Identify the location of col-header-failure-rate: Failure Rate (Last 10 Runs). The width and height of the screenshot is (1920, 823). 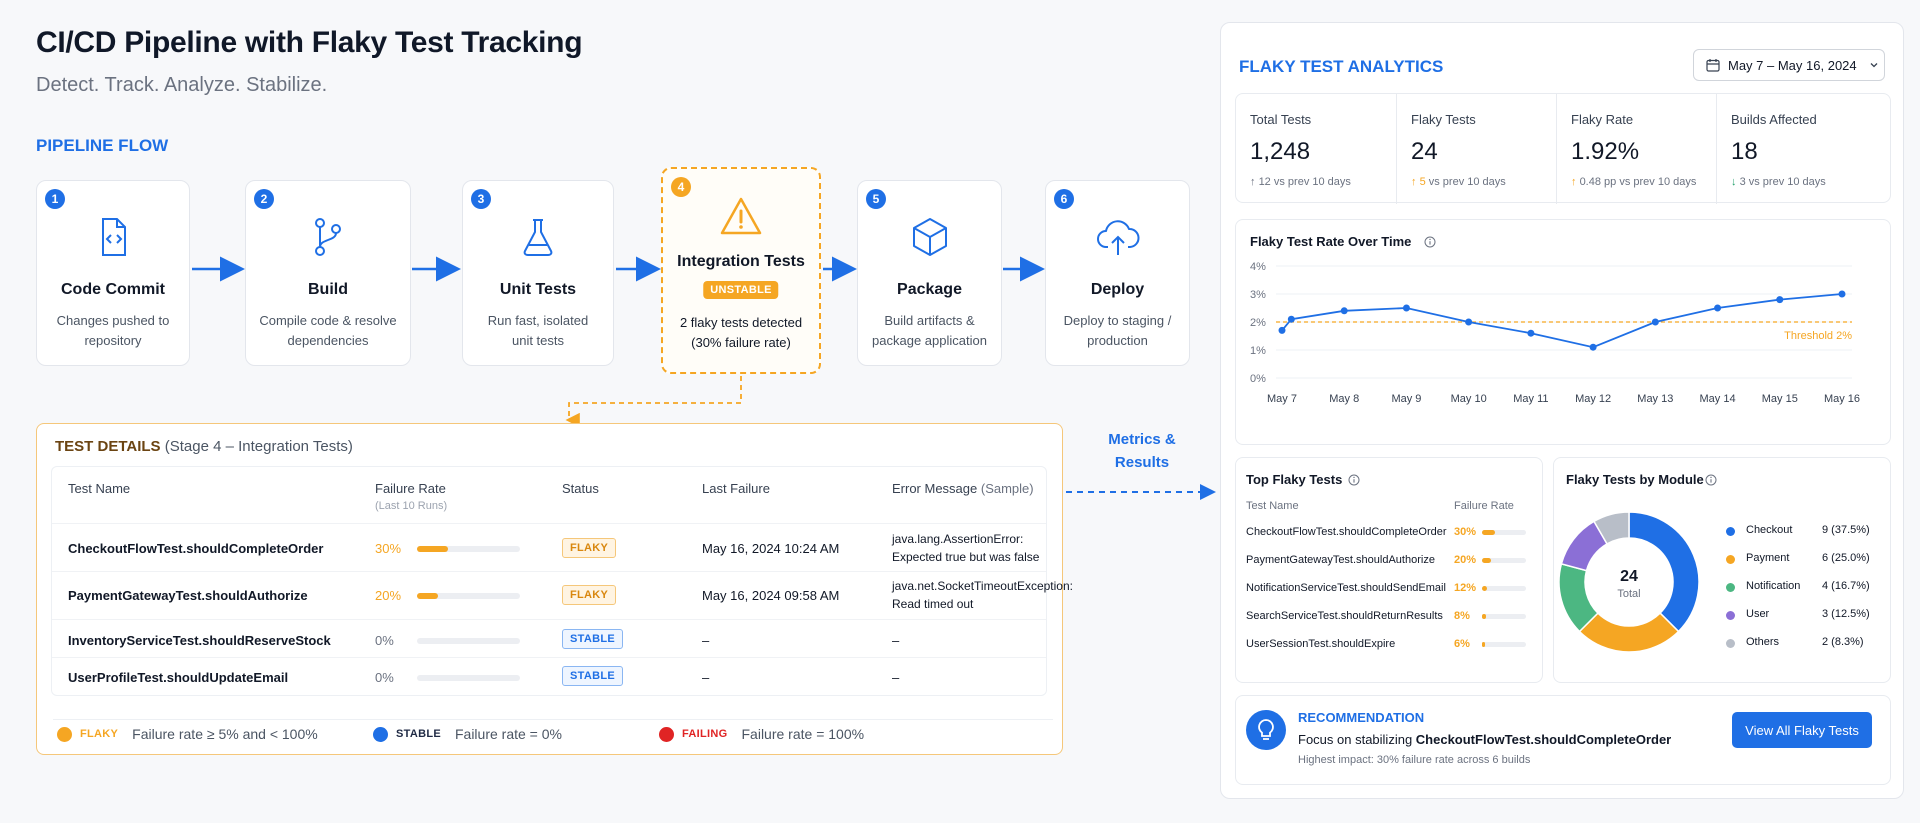
(411, 496).